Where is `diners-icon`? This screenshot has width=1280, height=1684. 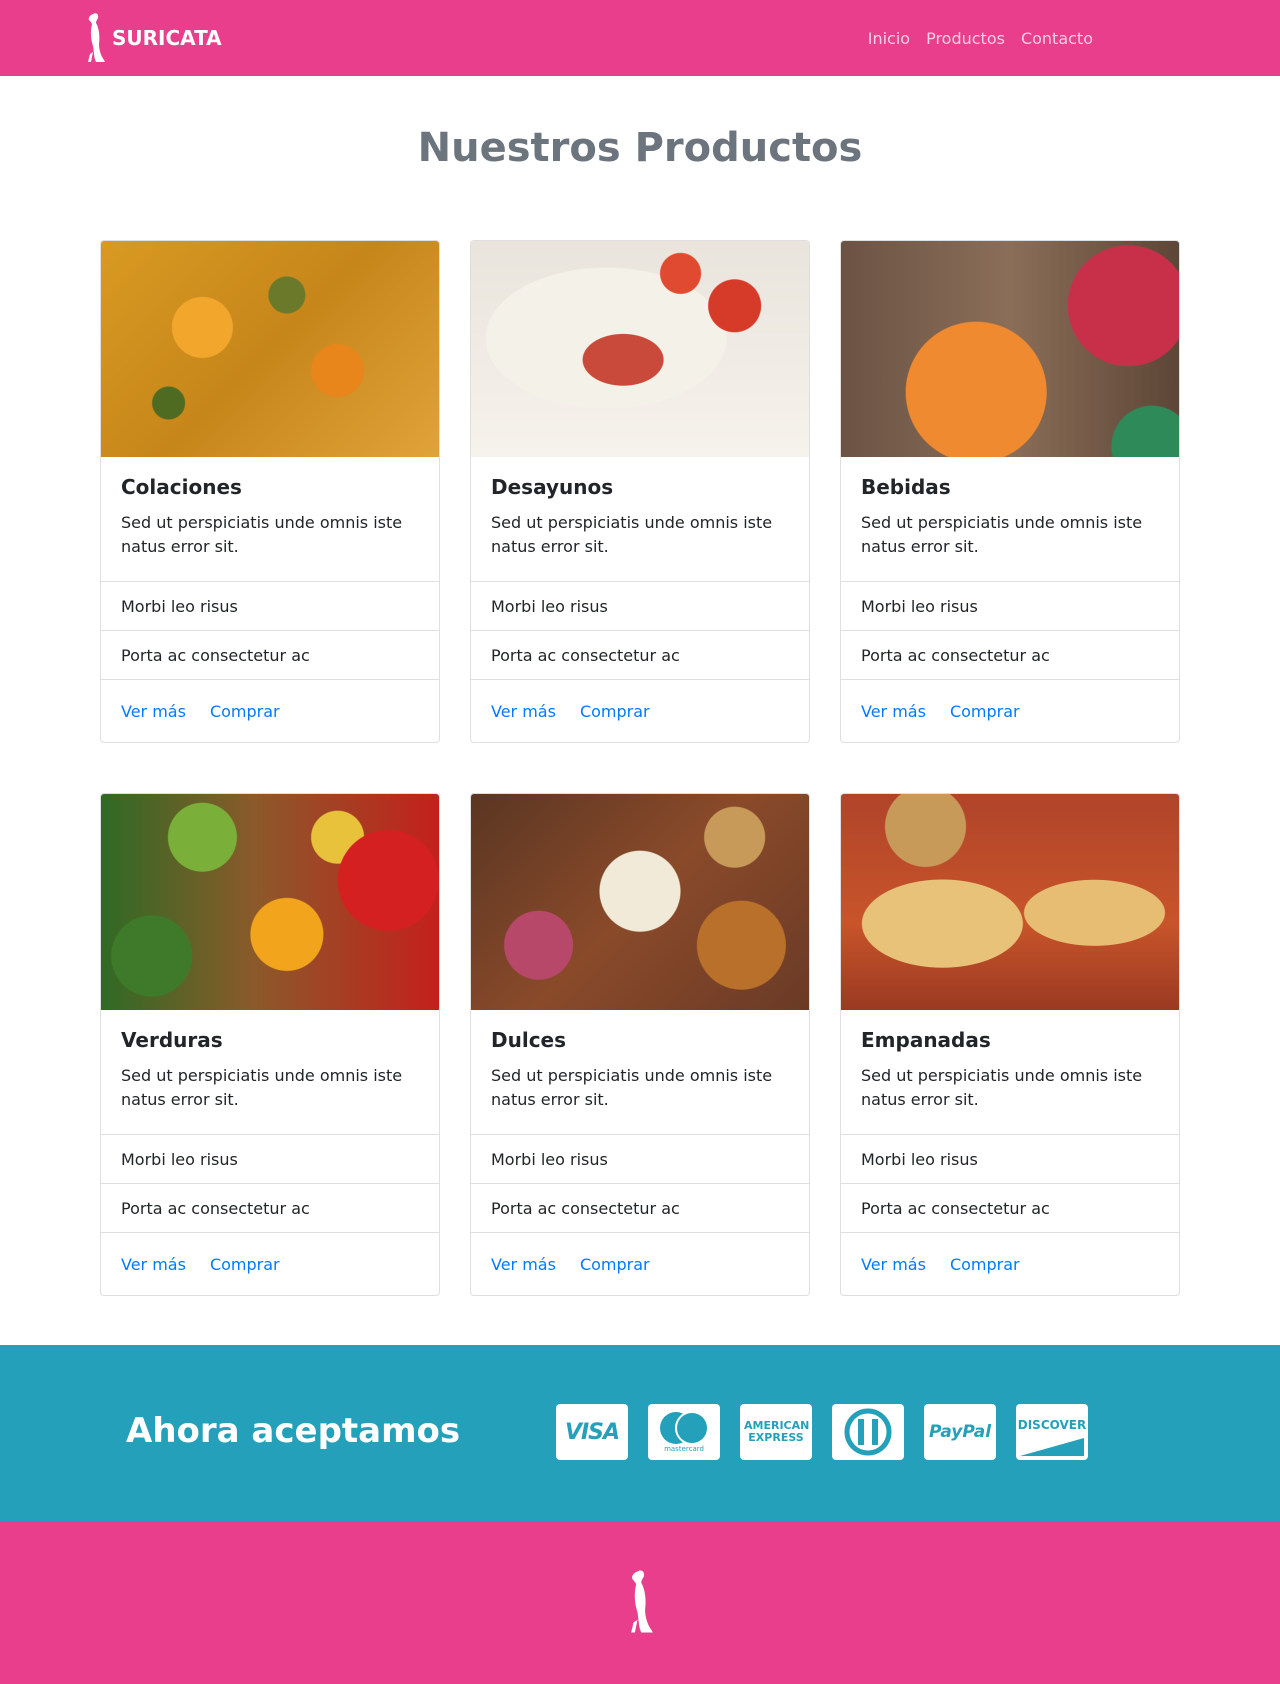 diners-icon is located at coordinates (868, 1432).